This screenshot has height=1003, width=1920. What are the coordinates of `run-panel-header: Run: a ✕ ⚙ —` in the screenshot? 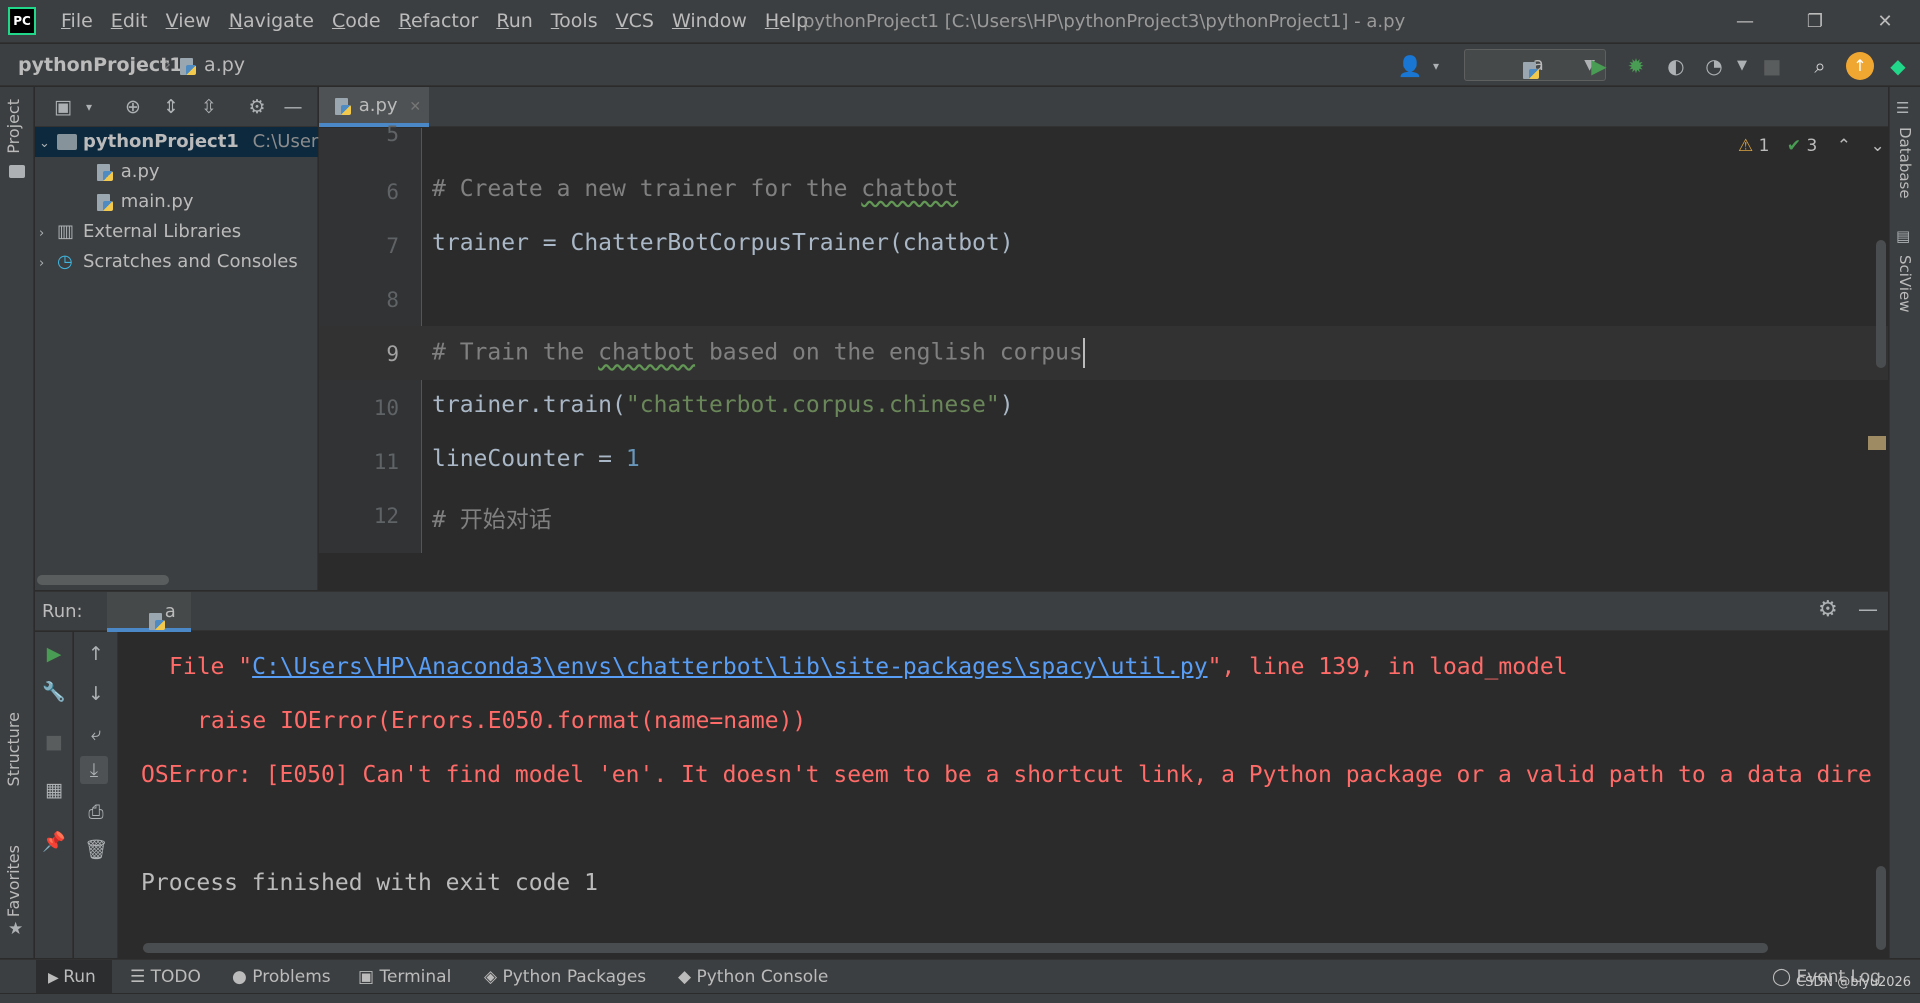 It's located at (961, 626).